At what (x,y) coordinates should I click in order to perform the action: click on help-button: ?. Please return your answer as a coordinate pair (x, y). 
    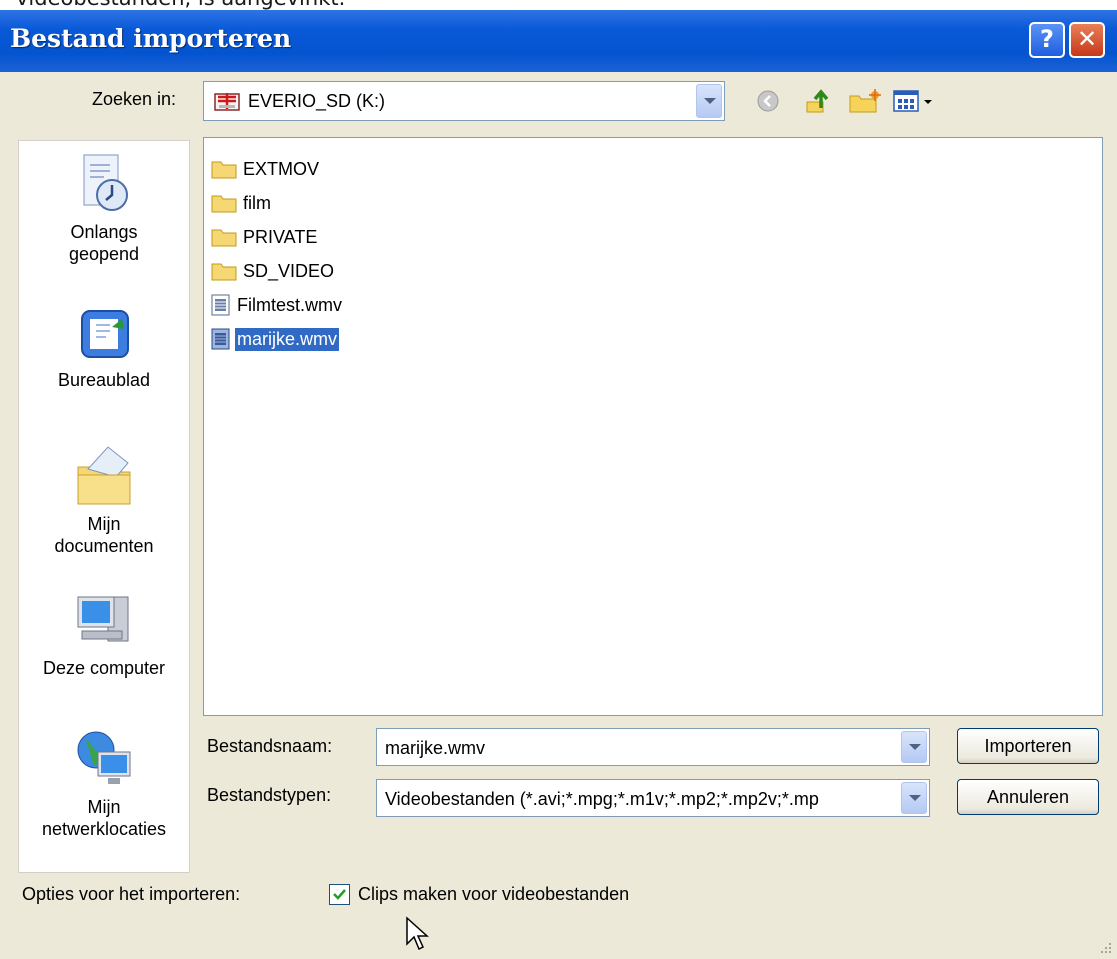
    Looking at the image, I should click on (1047, 40).